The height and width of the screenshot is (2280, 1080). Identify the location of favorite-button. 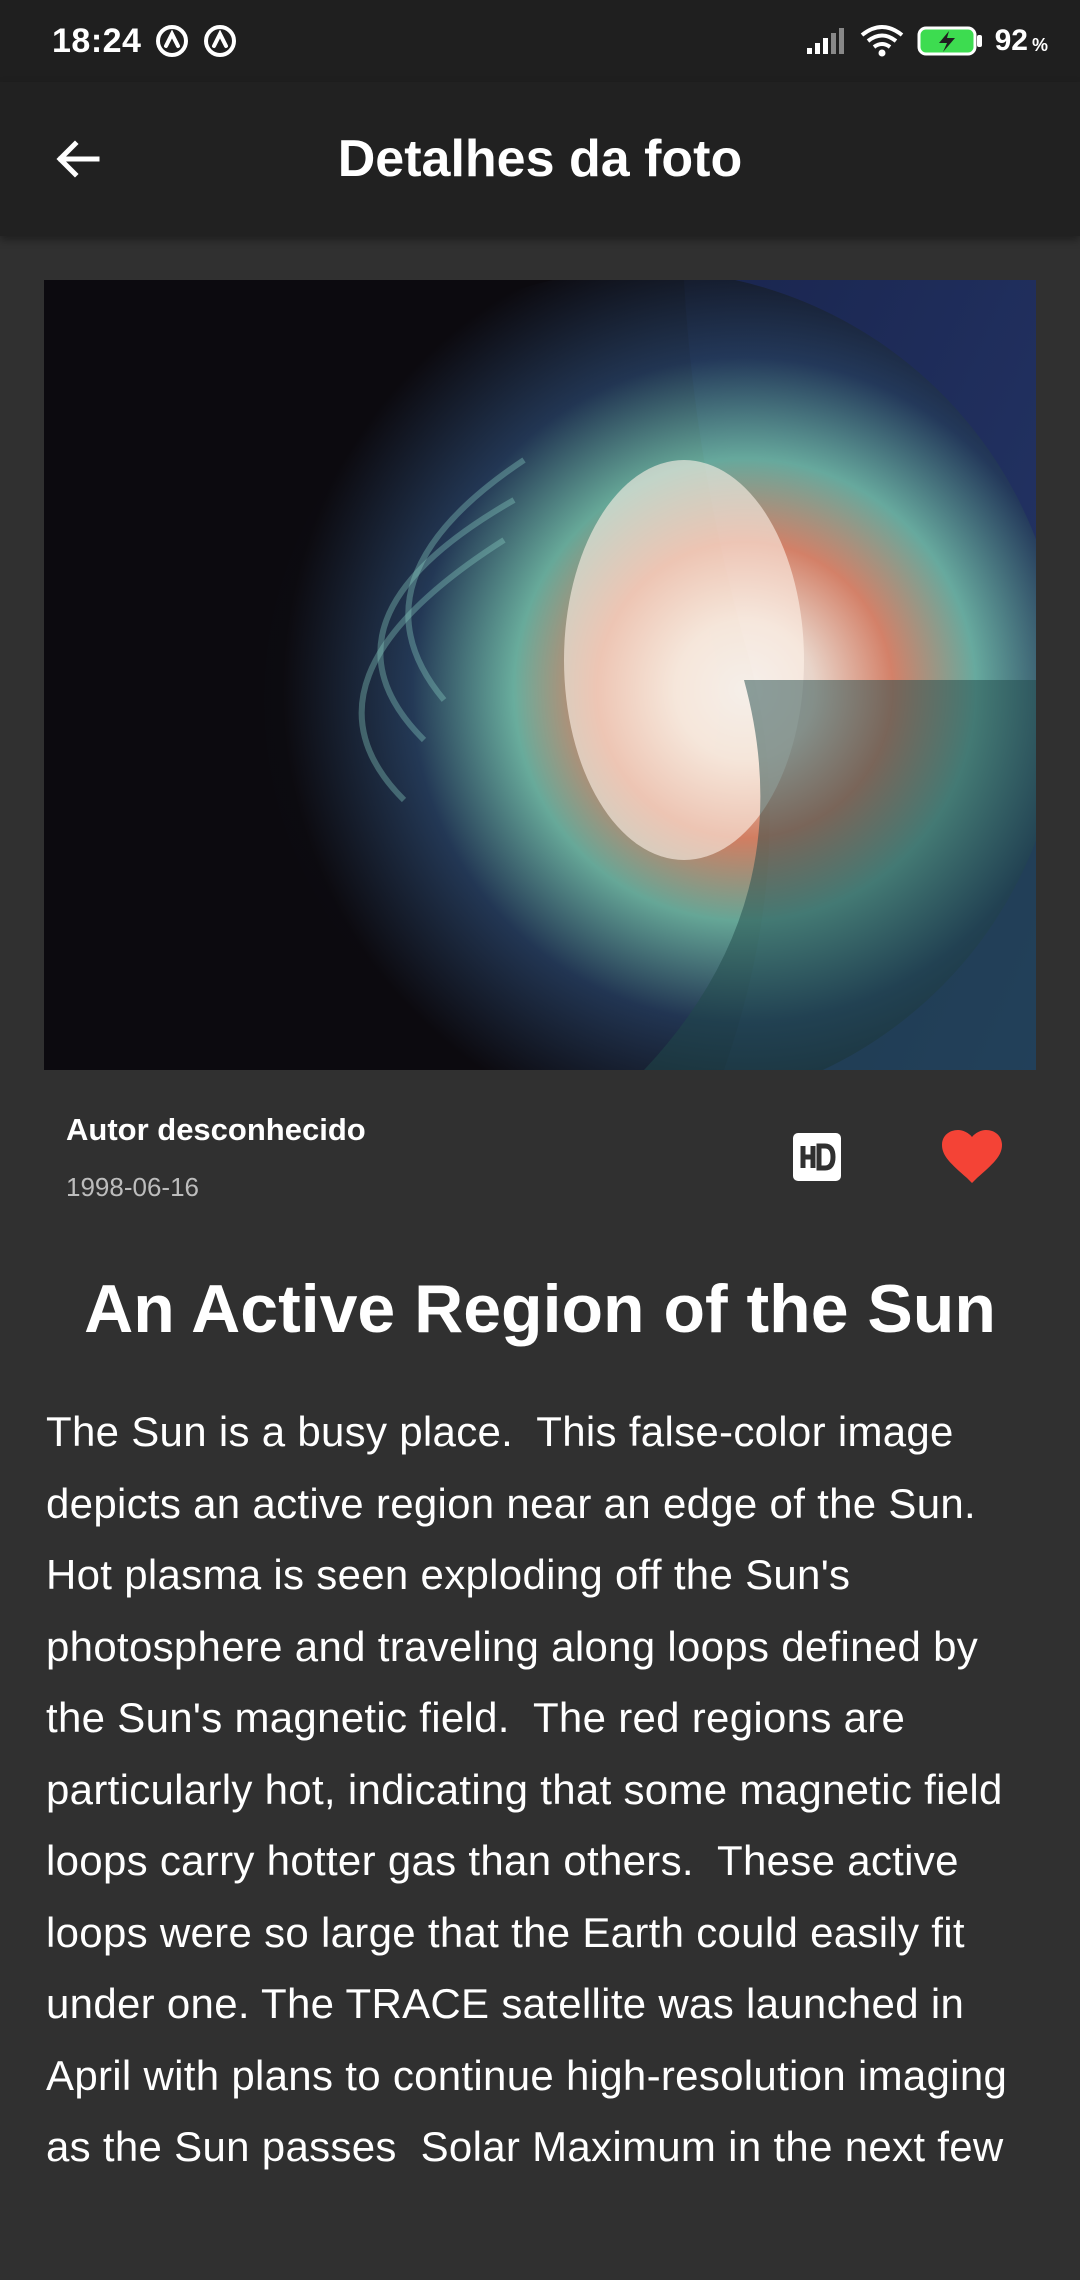
(972, 1157).